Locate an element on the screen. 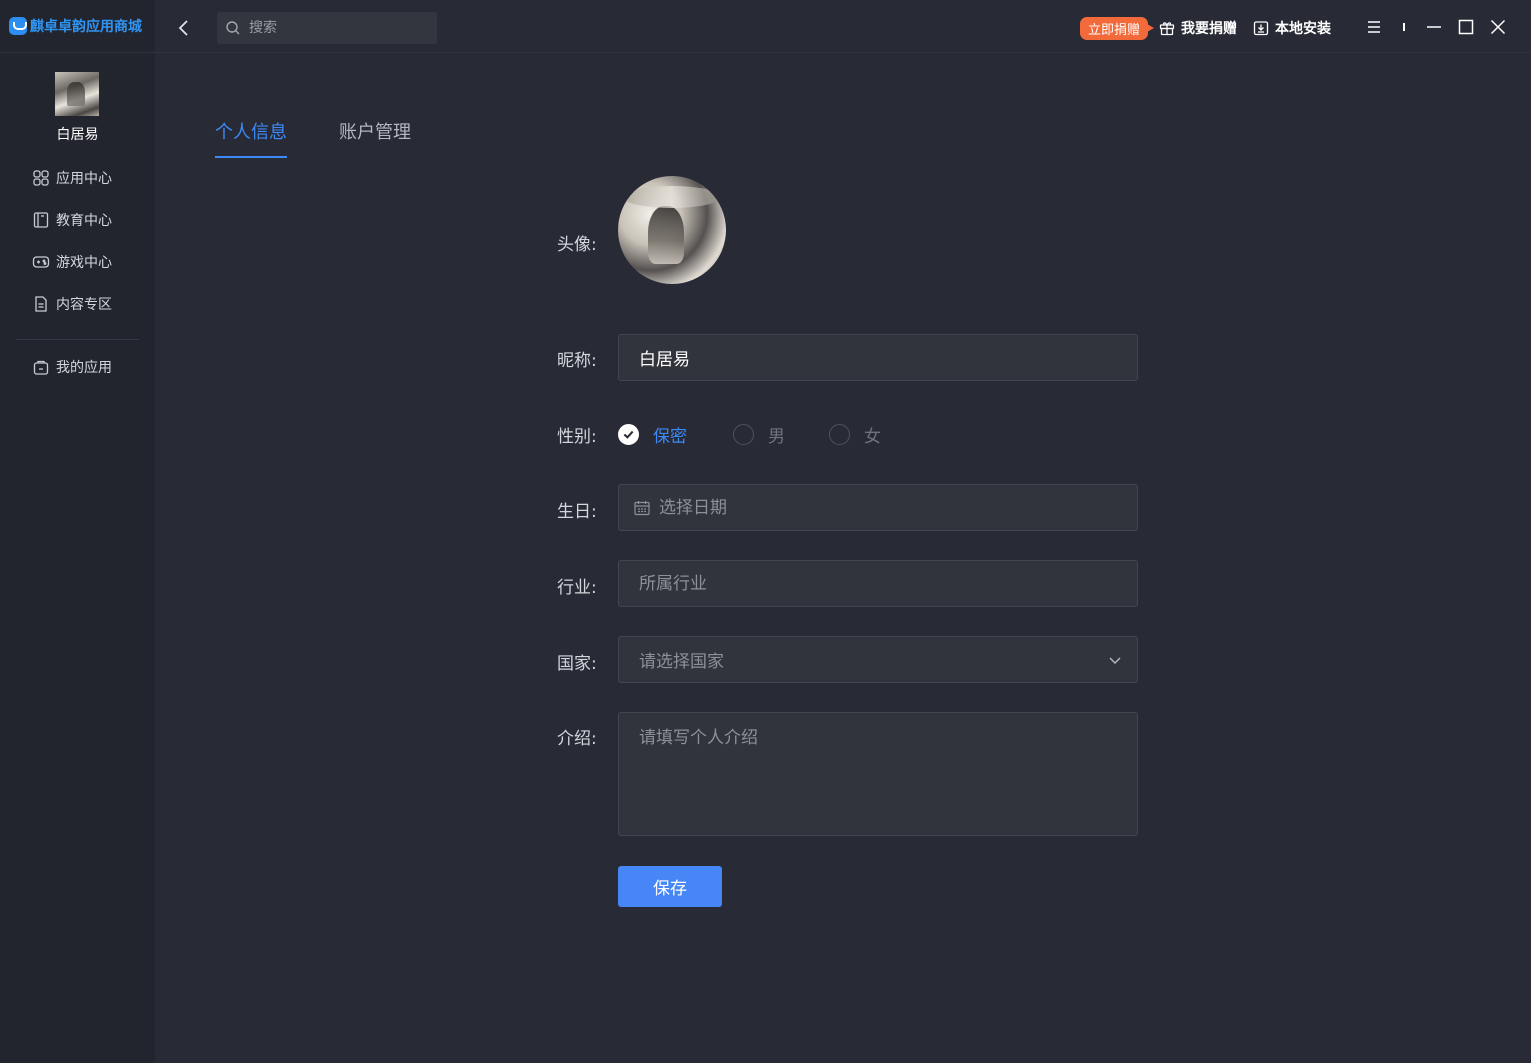  sidebar-item-education-center: 教育中心 is located at coordinates (72, 220).